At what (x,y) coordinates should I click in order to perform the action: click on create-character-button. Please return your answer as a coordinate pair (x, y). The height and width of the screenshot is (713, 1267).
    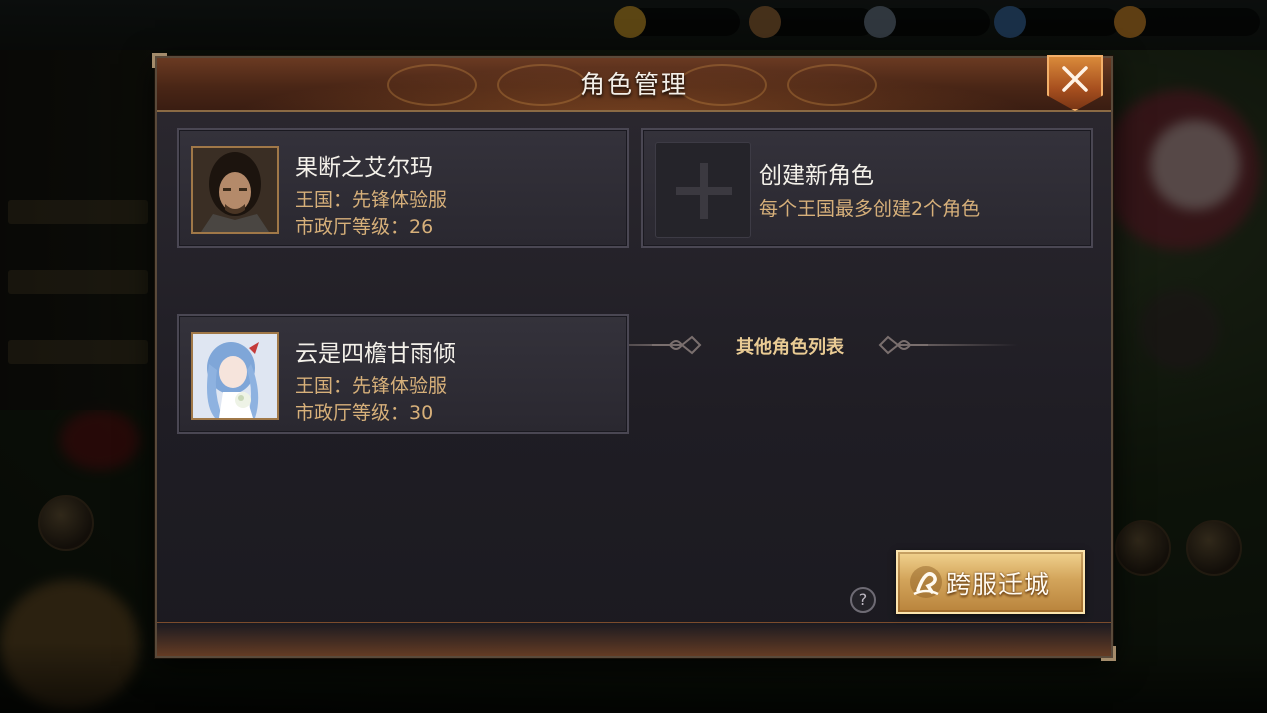
    Looking at the image, I should click on (703, 190).